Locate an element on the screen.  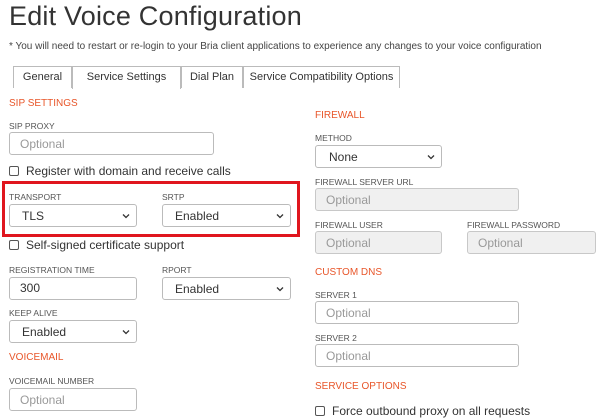
page-title: Edit Voice Configuration is located at coordinates (155, 16).